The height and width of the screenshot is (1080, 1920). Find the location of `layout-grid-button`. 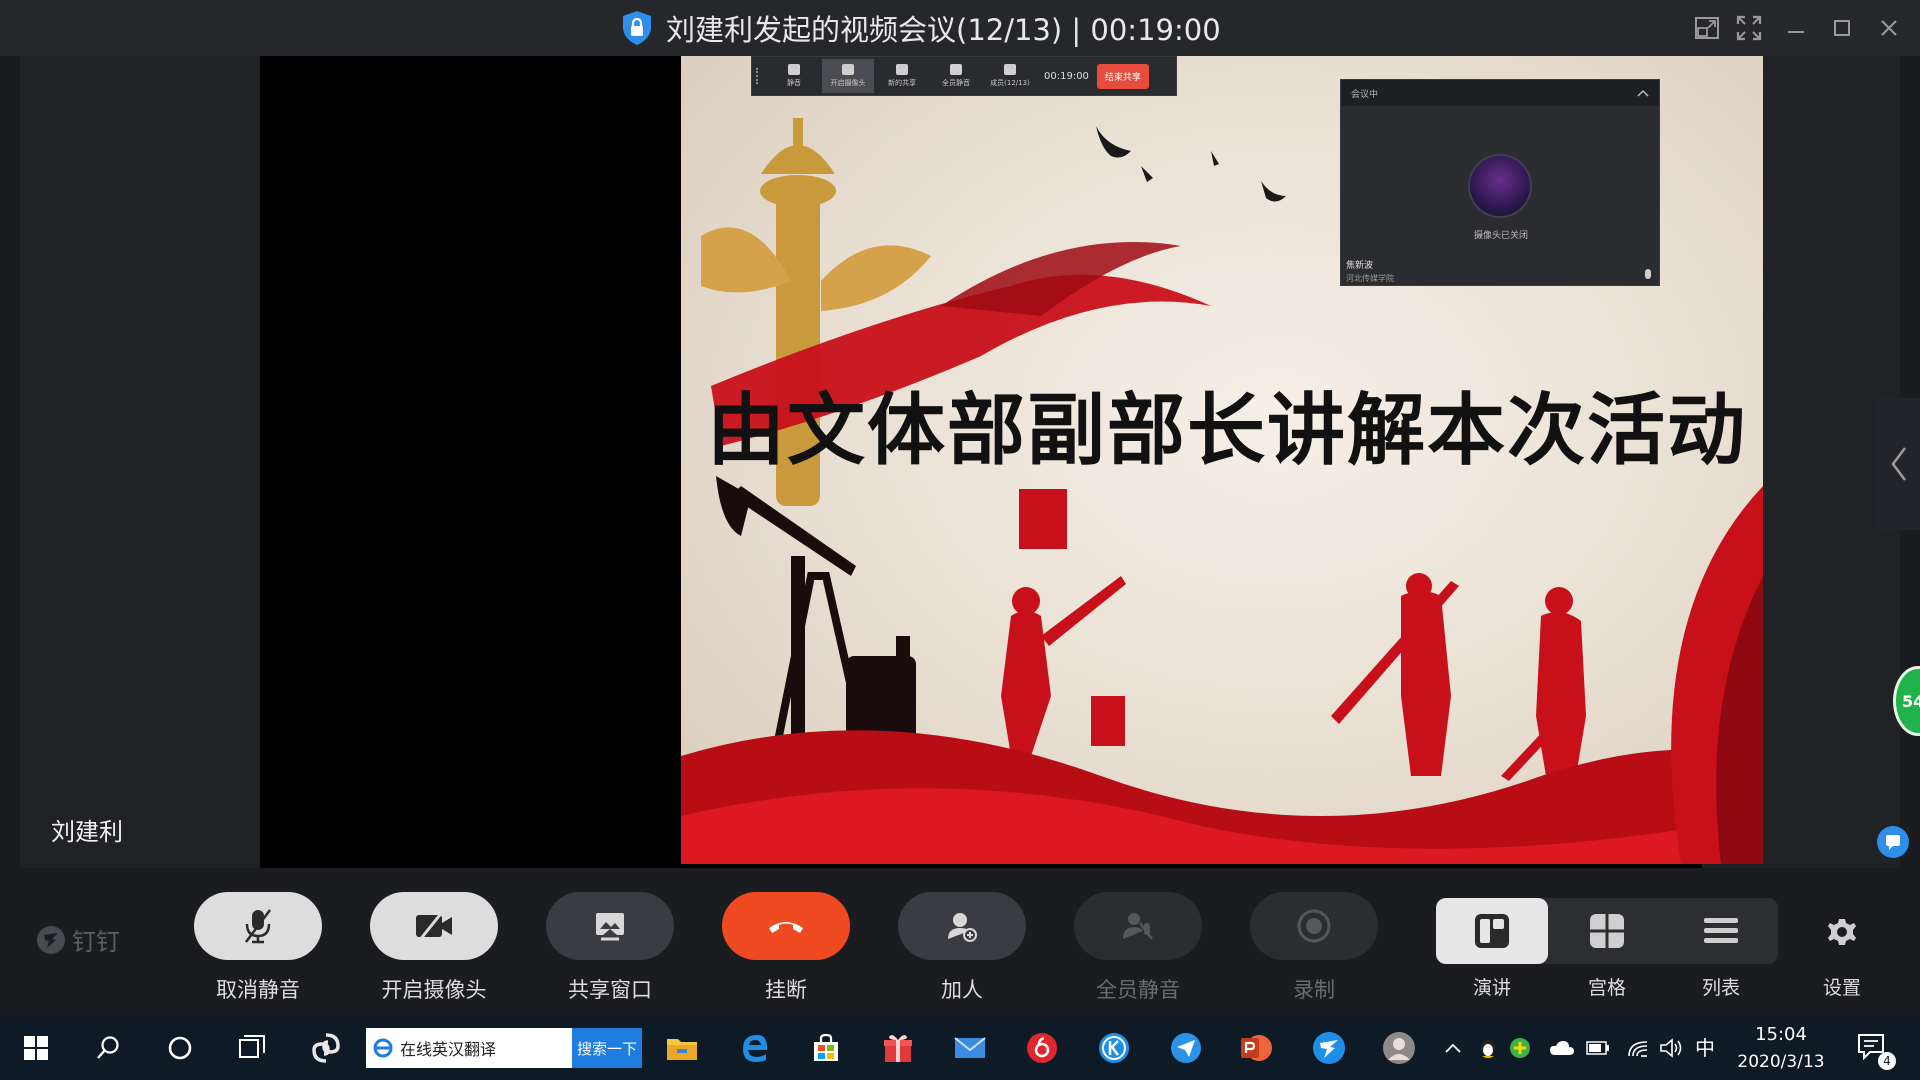

layout-grid-button is located at coordinates (1607, 931).